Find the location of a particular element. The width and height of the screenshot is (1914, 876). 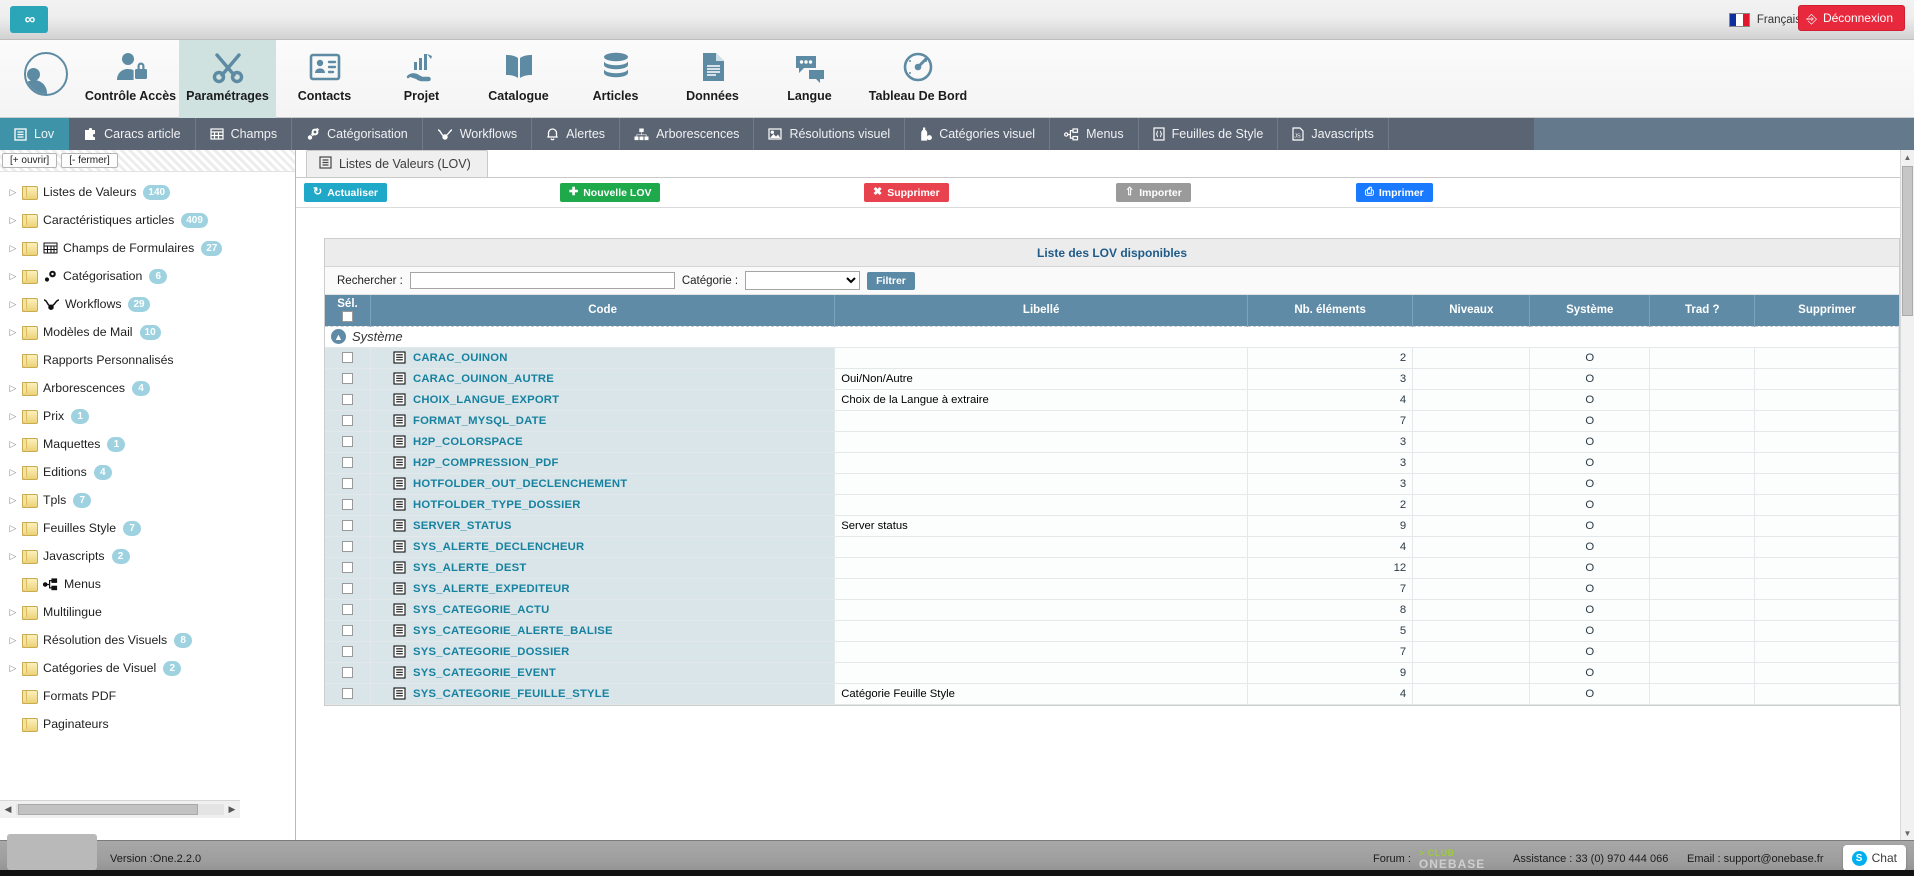

tab-resolutions-visuel: Résolutions visuel is located at coordinates (830, 134).